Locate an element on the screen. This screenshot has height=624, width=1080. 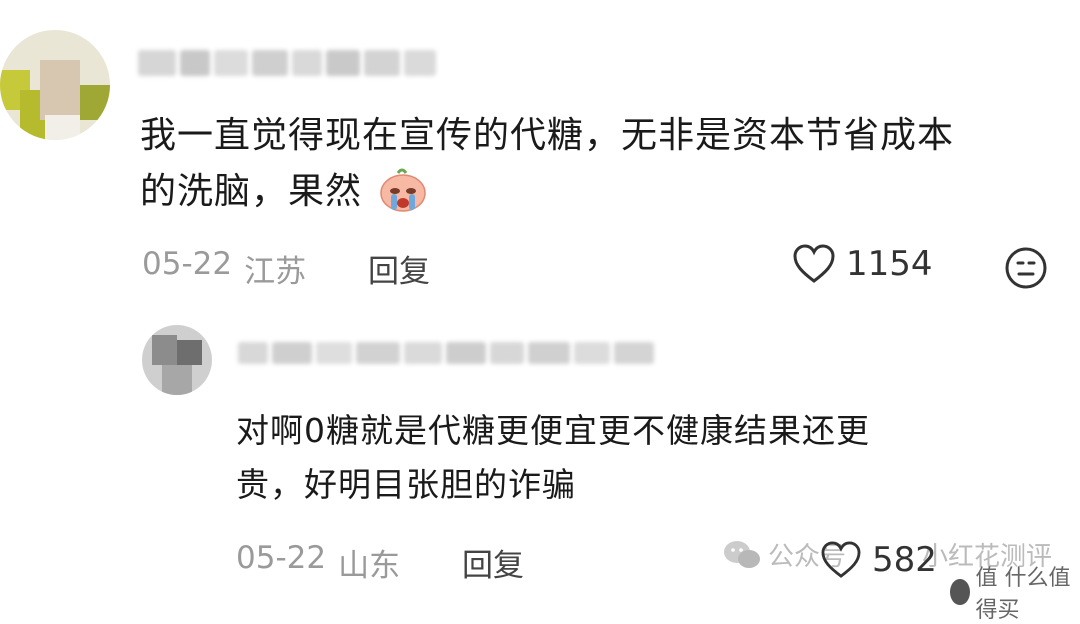
avatar is located at coordinates (55, 85).